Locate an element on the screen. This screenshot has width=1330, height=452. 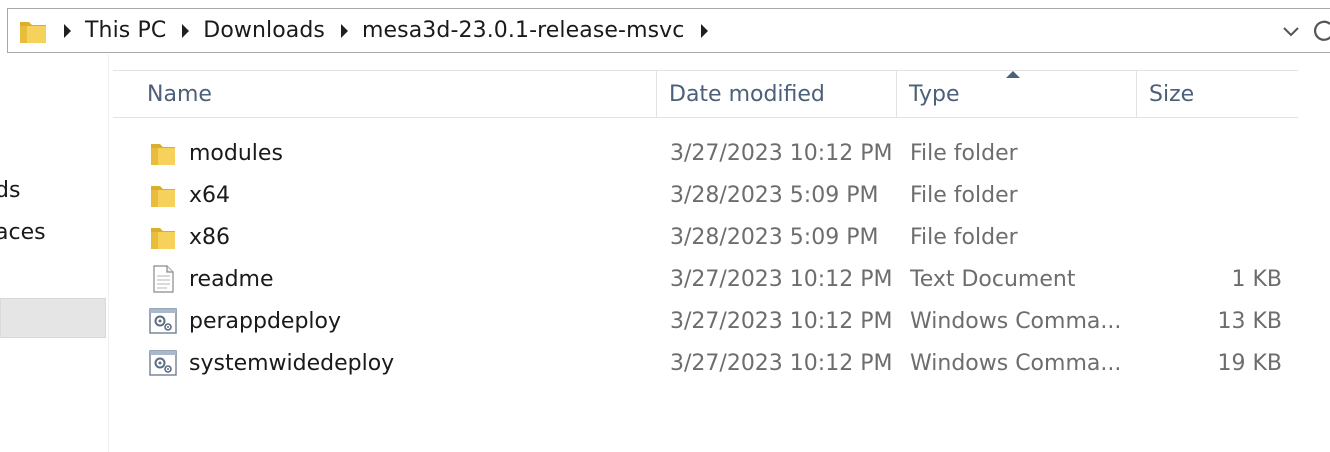
file-name: perappdeploy is located at coordinates (265, 321).